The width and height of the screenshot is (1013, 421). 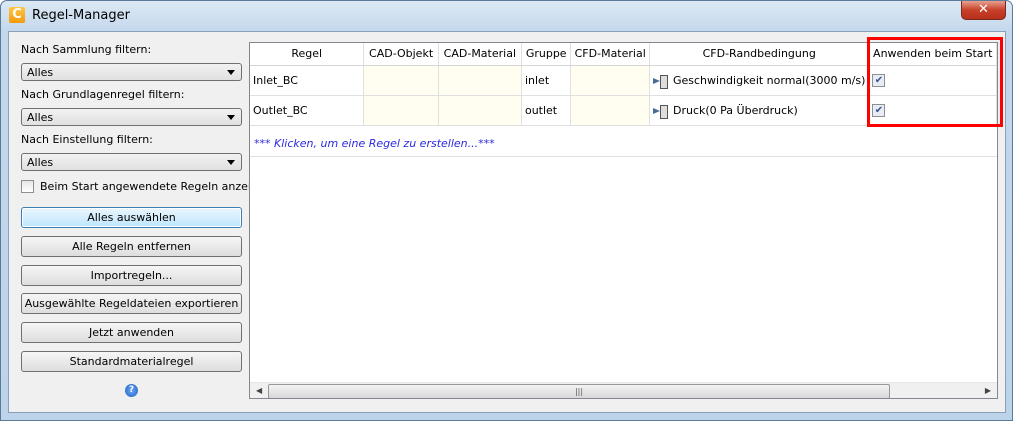 What do you see at coordinates (610, 54) in the screenshot?
I see `col-cfd-material: CFD-Material` at bounding box center [610, 54].